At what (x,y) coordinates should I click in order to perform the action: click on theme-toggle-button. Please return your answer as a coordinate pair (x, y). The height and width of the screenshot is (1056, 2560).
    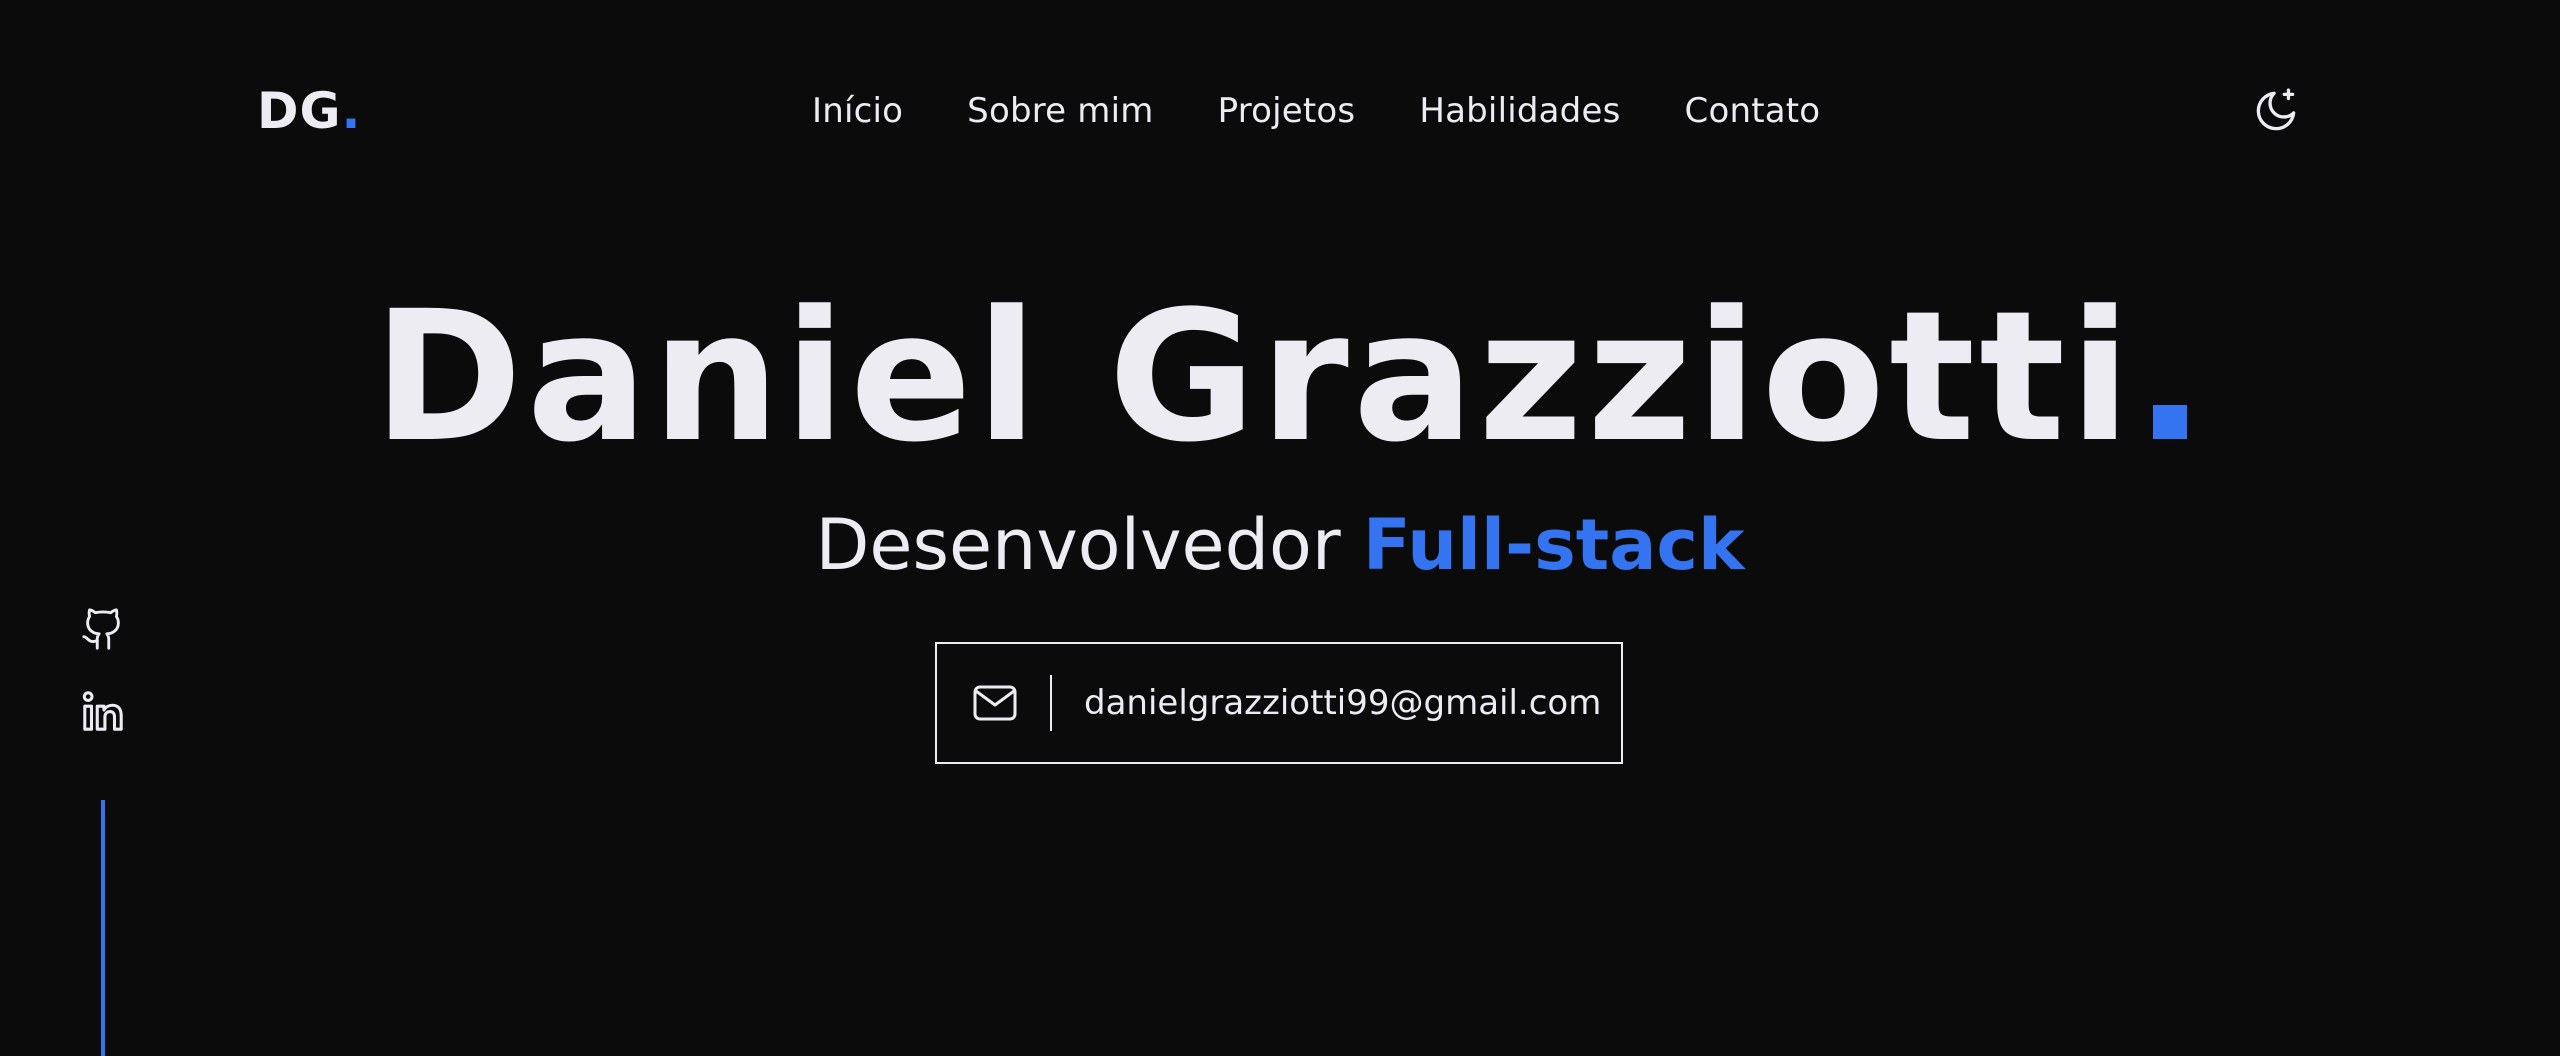
    Looking at the image, I should click on (2277, 110).